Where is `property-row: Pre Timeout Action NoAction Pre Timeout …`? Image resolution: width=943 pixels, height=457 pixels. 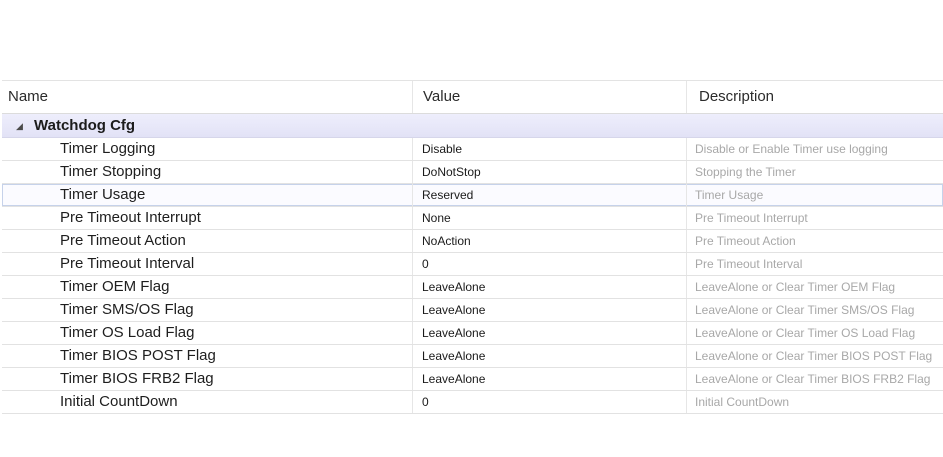
property-row: Pre Timeout Action NoAction Pre Timeout … is located at coordinates (472, 241).